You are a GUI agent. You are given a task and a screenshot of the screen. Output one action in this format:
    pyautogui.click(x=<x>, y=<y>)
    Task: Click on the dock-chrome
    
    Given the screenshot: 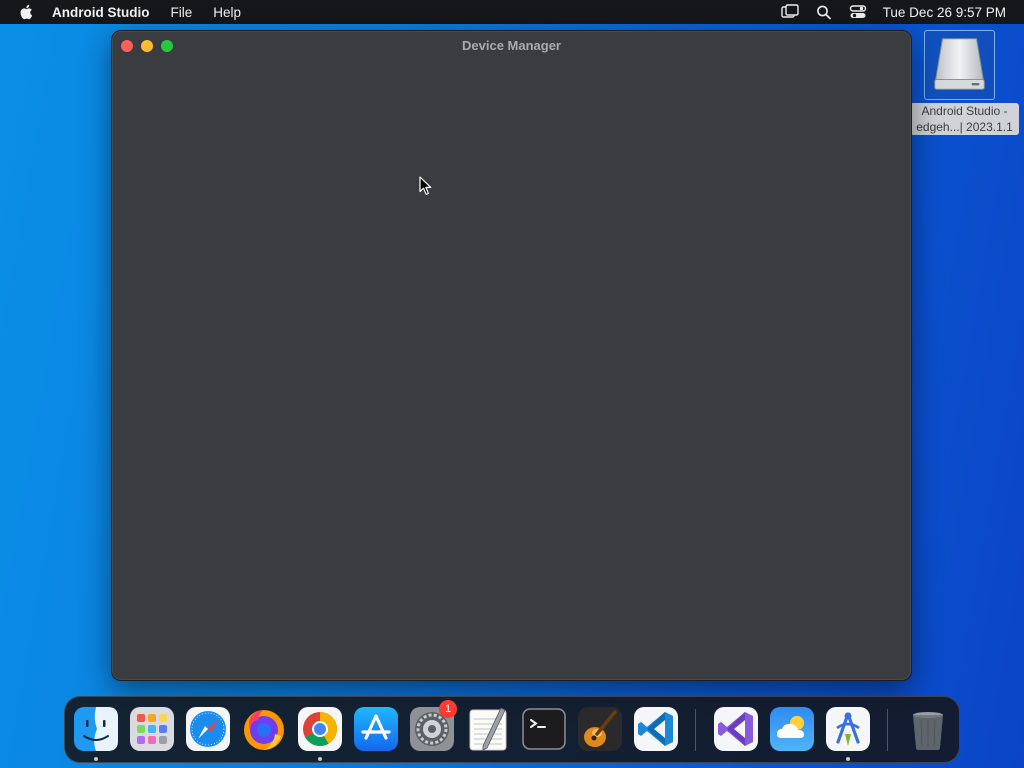 What is the action you would take?
    pyautogui.click(x=320, y=729)
    